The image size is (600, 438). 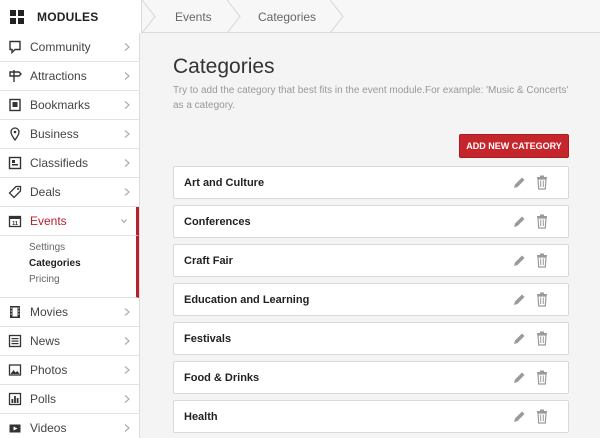 I want to click on sidebar-item-label: Deals, so click(x=45, y=192).